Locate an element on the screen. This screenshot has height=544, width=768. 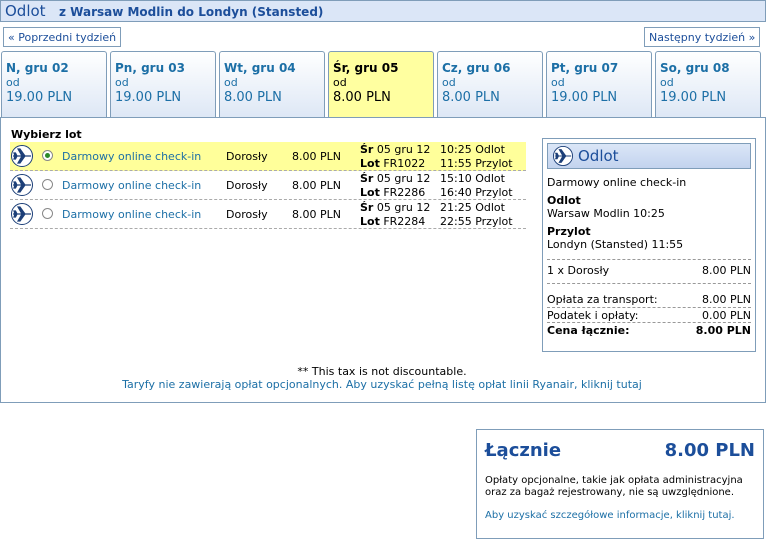
summary-pax-price: 8.00 PLN is located at coordinates (726, 270).